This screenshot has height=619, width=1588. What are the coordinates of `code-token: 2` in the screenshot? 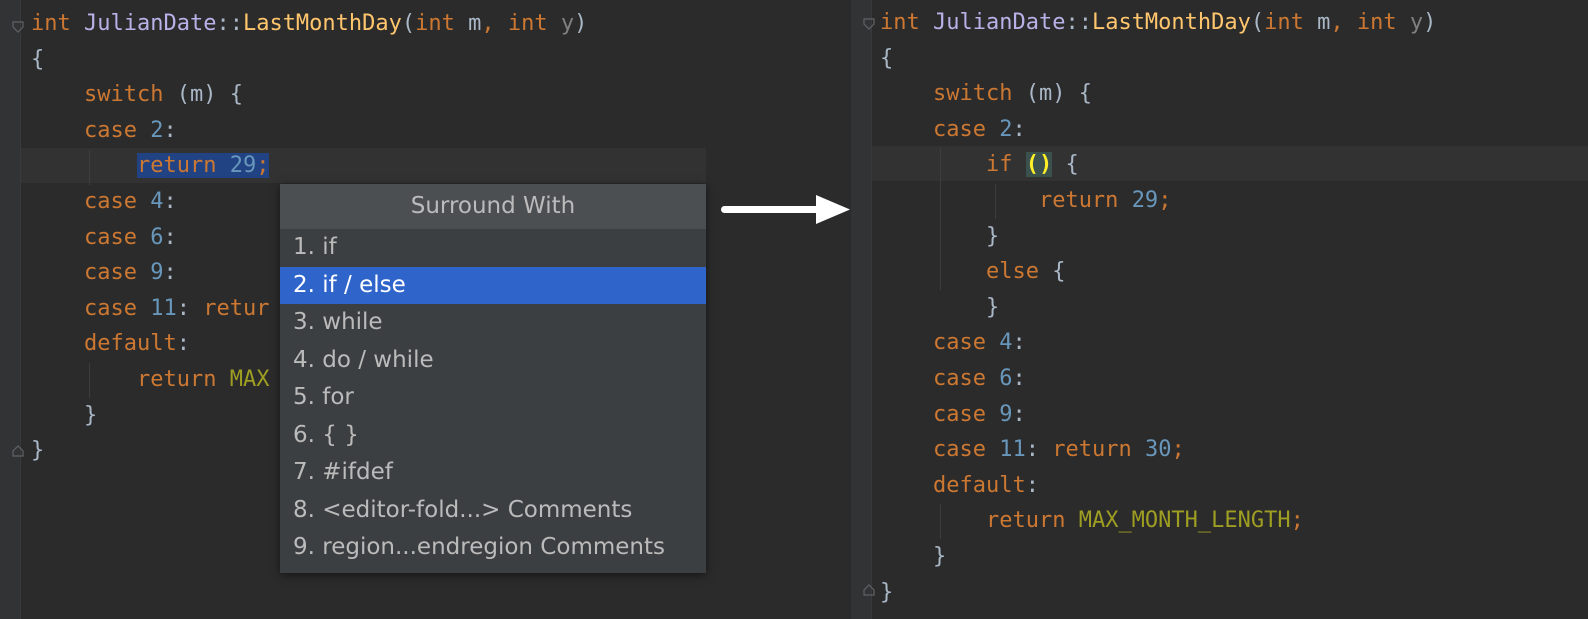 It's located at (157, 130).